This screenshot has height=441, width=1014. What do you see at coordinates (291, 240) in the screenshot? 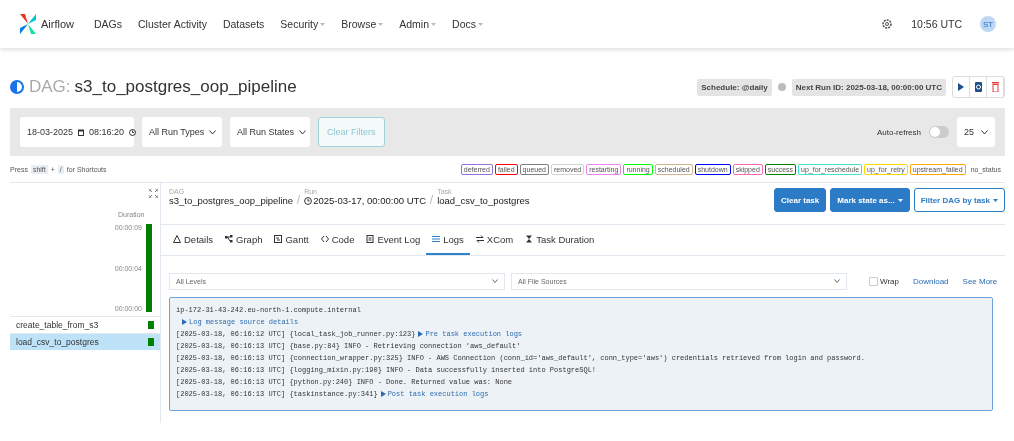
I see `tab: Gantt` at bounding box center [291, 240].